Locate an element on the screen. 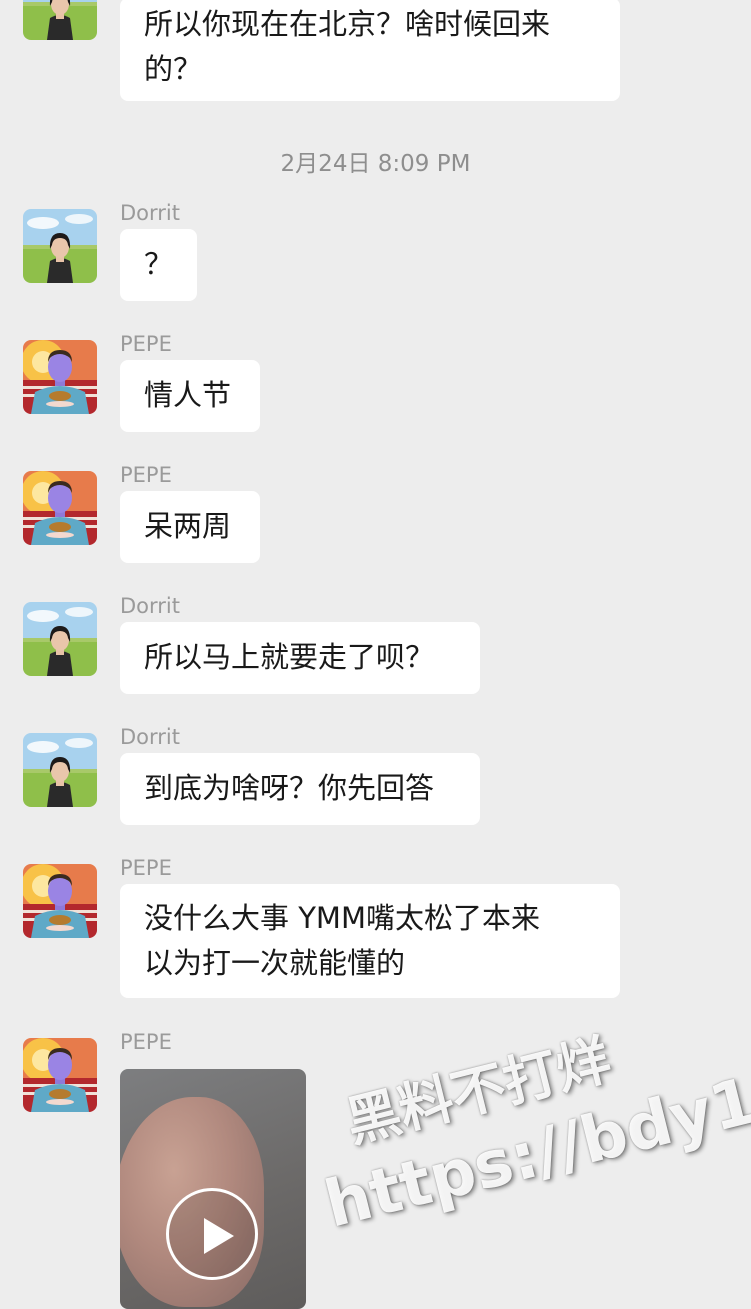 This screenshot has height=1309, width=751. timestamp: 2月24日 8:09 PM is located at coordinates (375, 164).